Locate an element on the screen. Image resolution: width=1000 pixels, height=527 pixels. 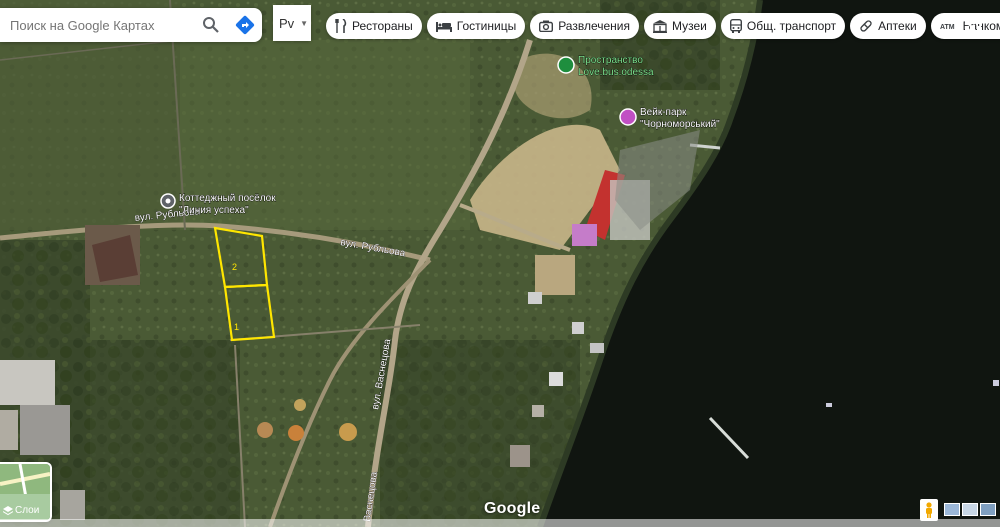
atm-icon: ATM is located at coordinates (947, 27).